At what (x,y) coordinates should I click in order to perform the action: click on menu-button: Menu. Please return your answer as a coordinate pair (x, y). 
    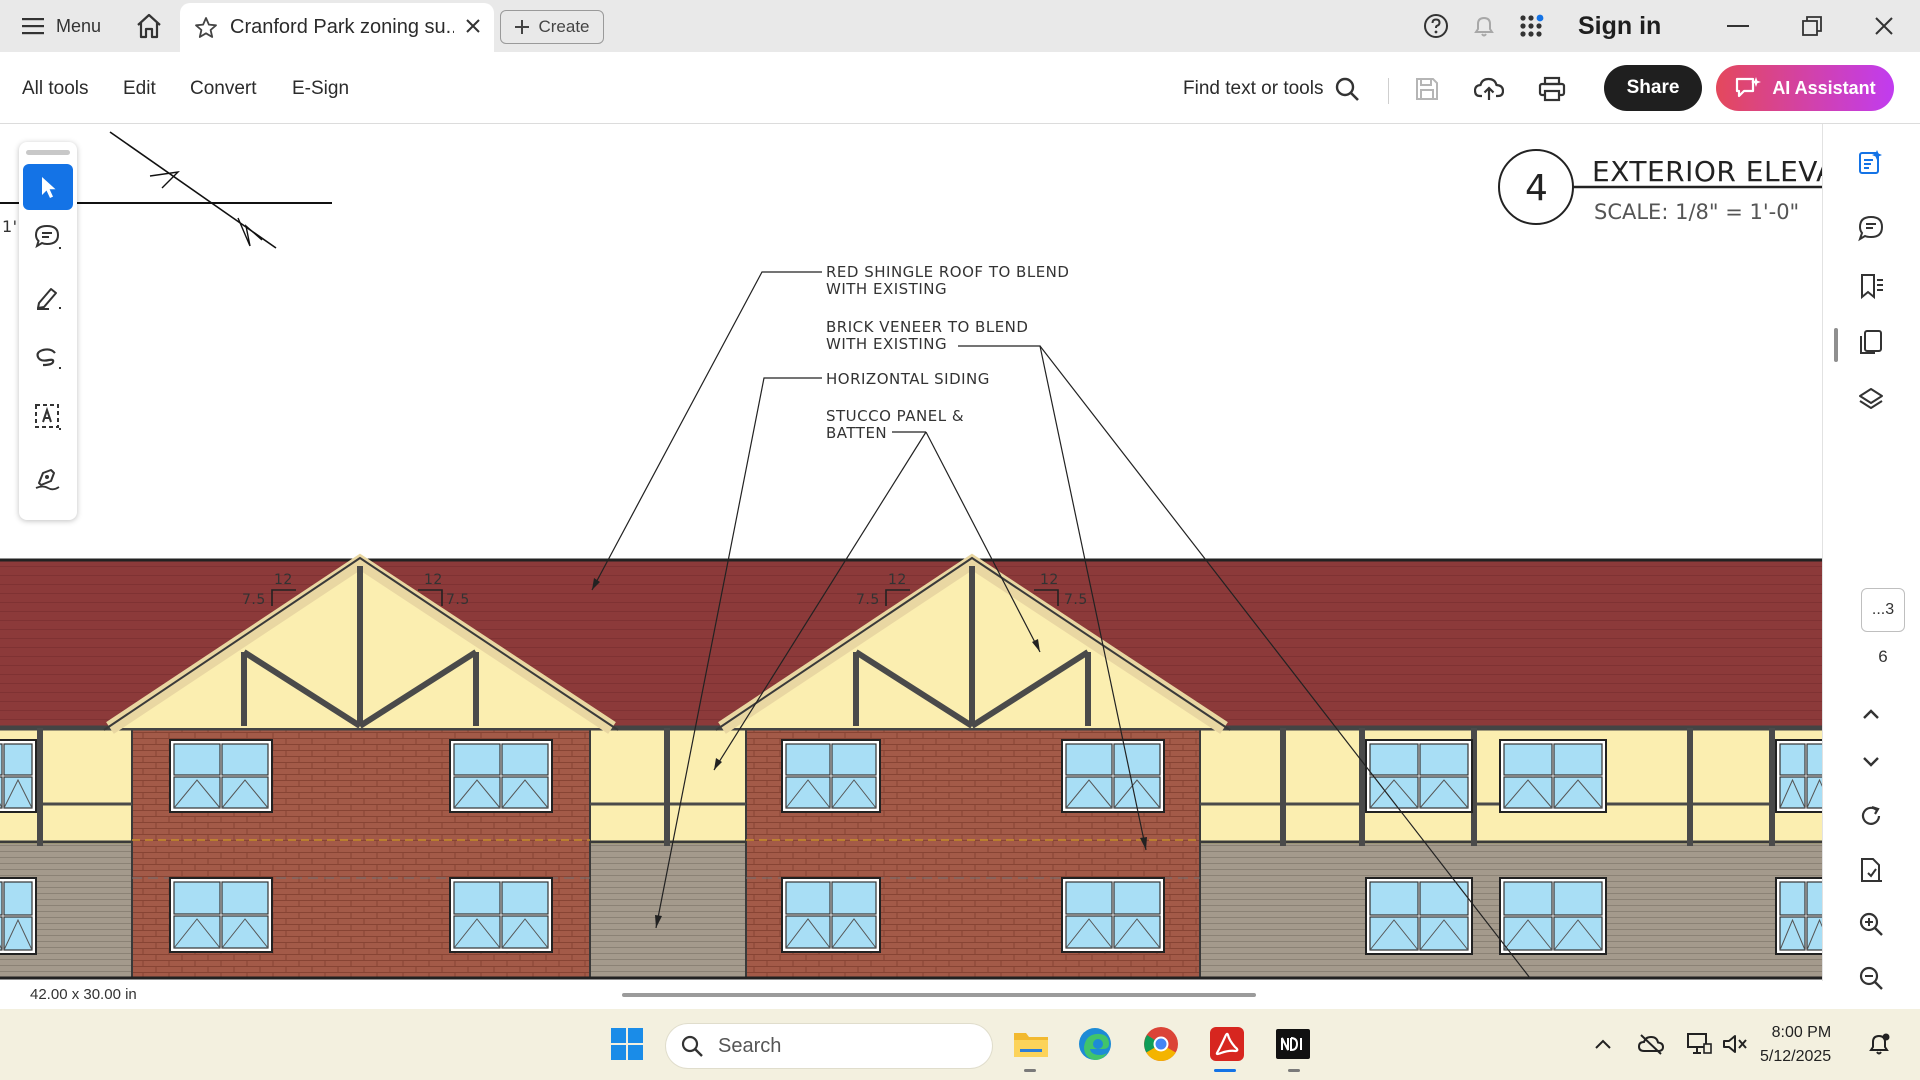
    Looking at the image, I should click on (61, 26).